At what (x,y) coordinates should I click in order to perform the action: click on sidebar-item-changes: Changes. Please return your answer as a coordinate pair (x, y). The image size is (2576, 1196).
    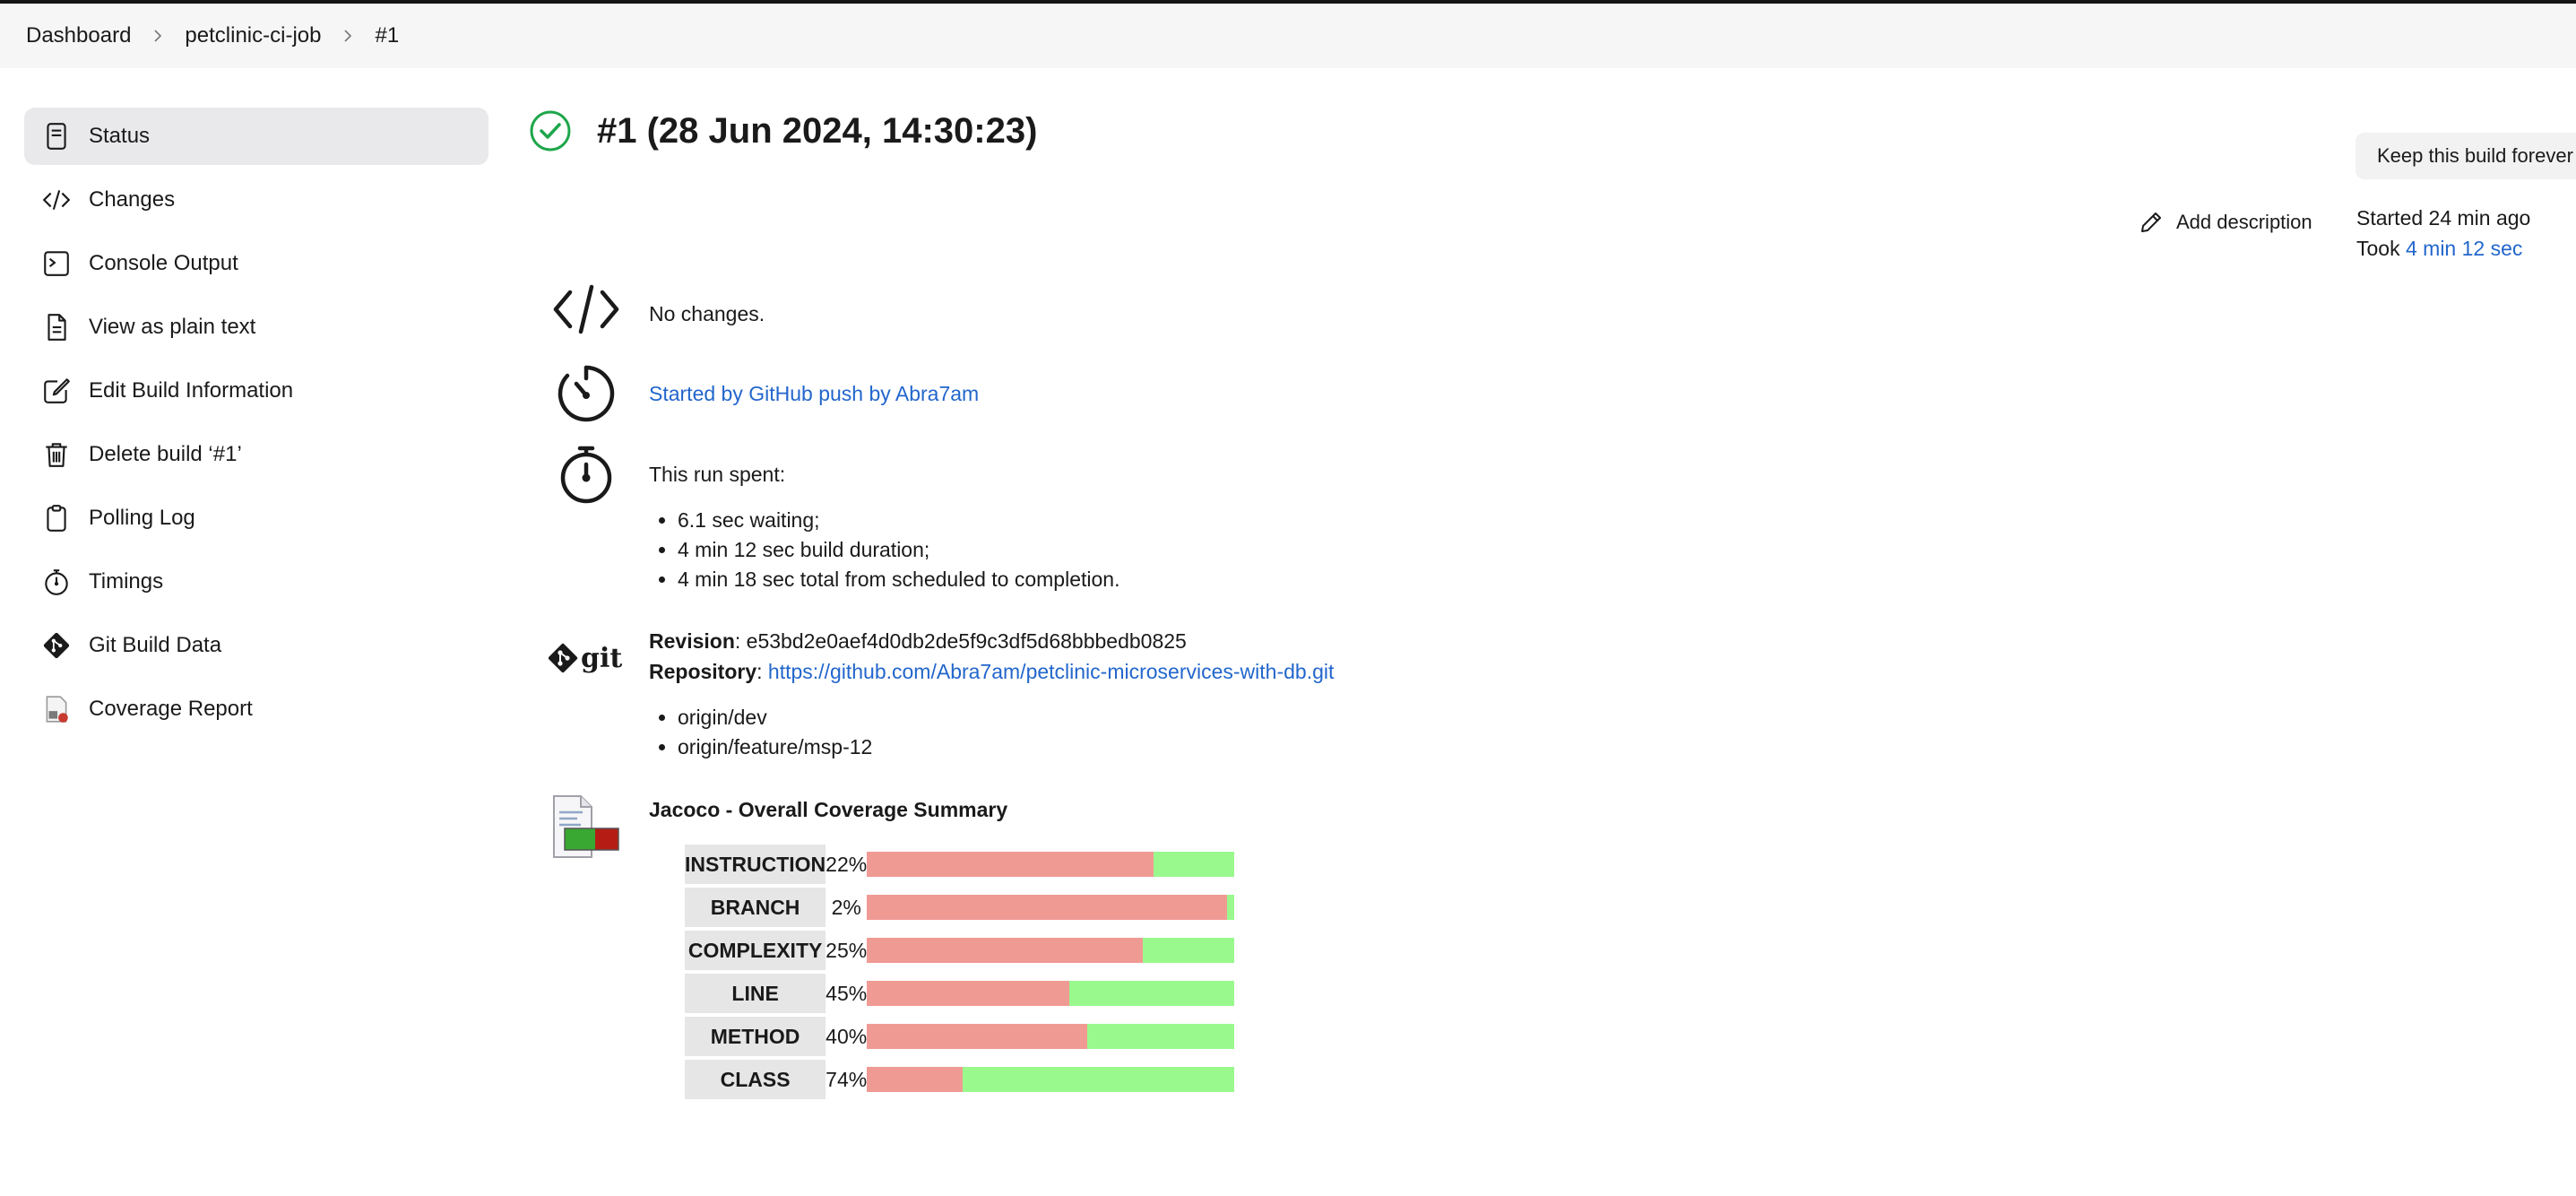
    Looking at the image, I should click on (256, 200).